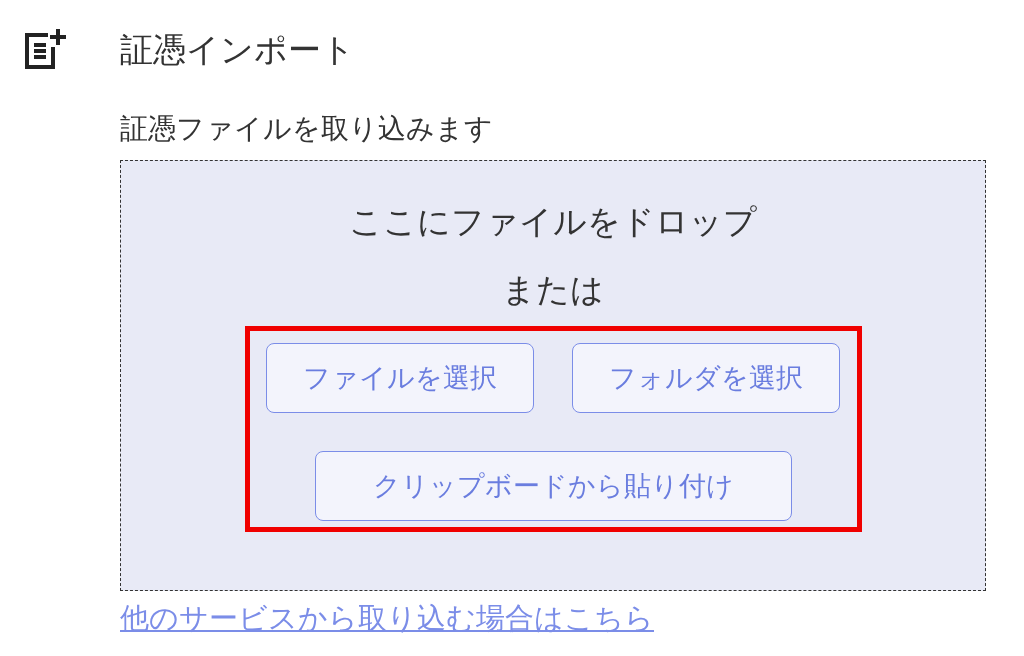  I want to click on description-text: 証憑ファイルを取り込みます, so click(307, 129).